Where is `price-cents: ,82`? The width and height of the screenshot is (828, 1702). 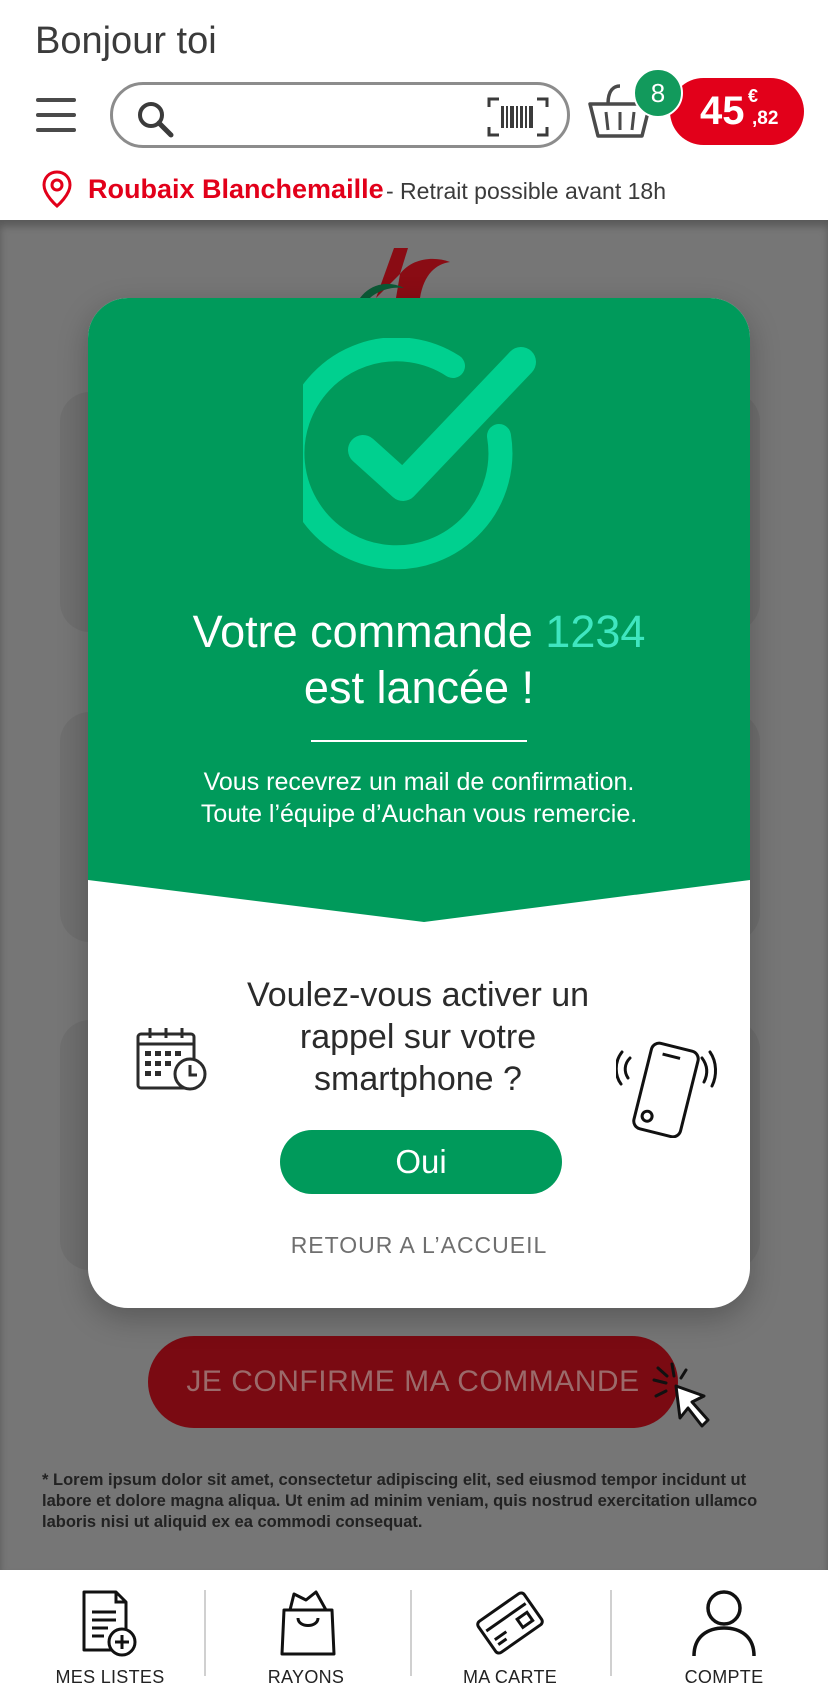
price-cents: ,82 is located at coordinates (765, 118).